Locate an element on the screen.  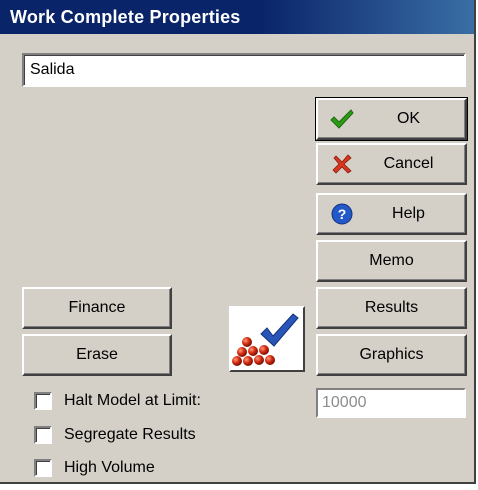
halt-model-checkbox is located at coordinates (43, 401).